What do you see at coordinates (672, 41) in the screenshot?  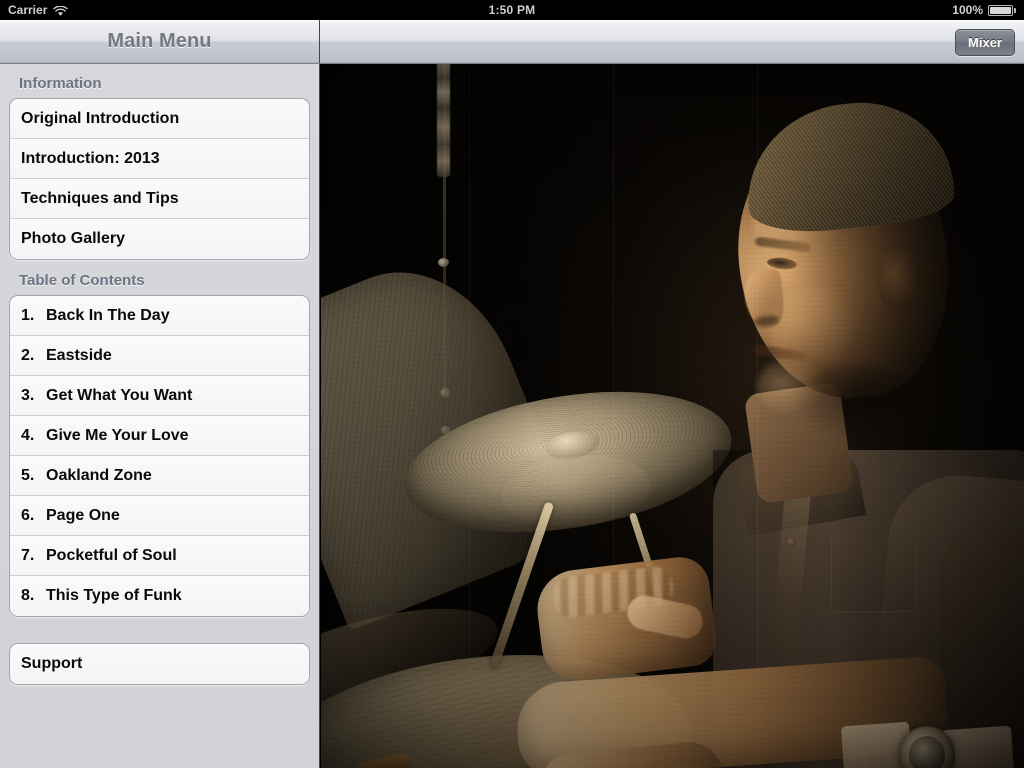 I see `detail-navigation-bar: Mixer` at bounding box center [672, 41].